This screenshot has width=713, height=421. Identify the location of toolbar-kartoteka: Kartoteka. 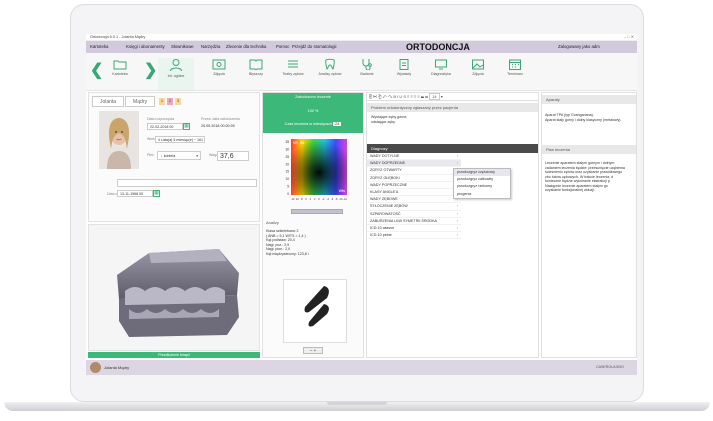
(120, 74).